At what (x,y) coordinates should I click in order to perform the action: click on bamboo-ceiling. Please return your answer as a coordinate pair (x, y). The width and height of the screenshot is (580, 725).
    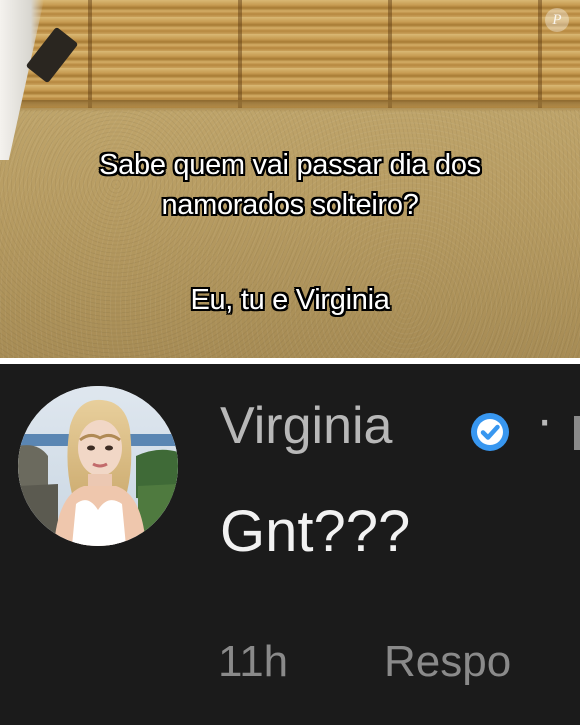
    Looking at the image, I should click on (290, 54).